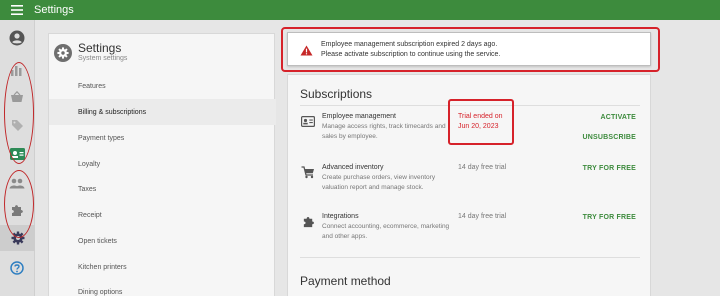 This screenshot has height=296, width=720. I want to click on rail-integrations, so click(17, 210).